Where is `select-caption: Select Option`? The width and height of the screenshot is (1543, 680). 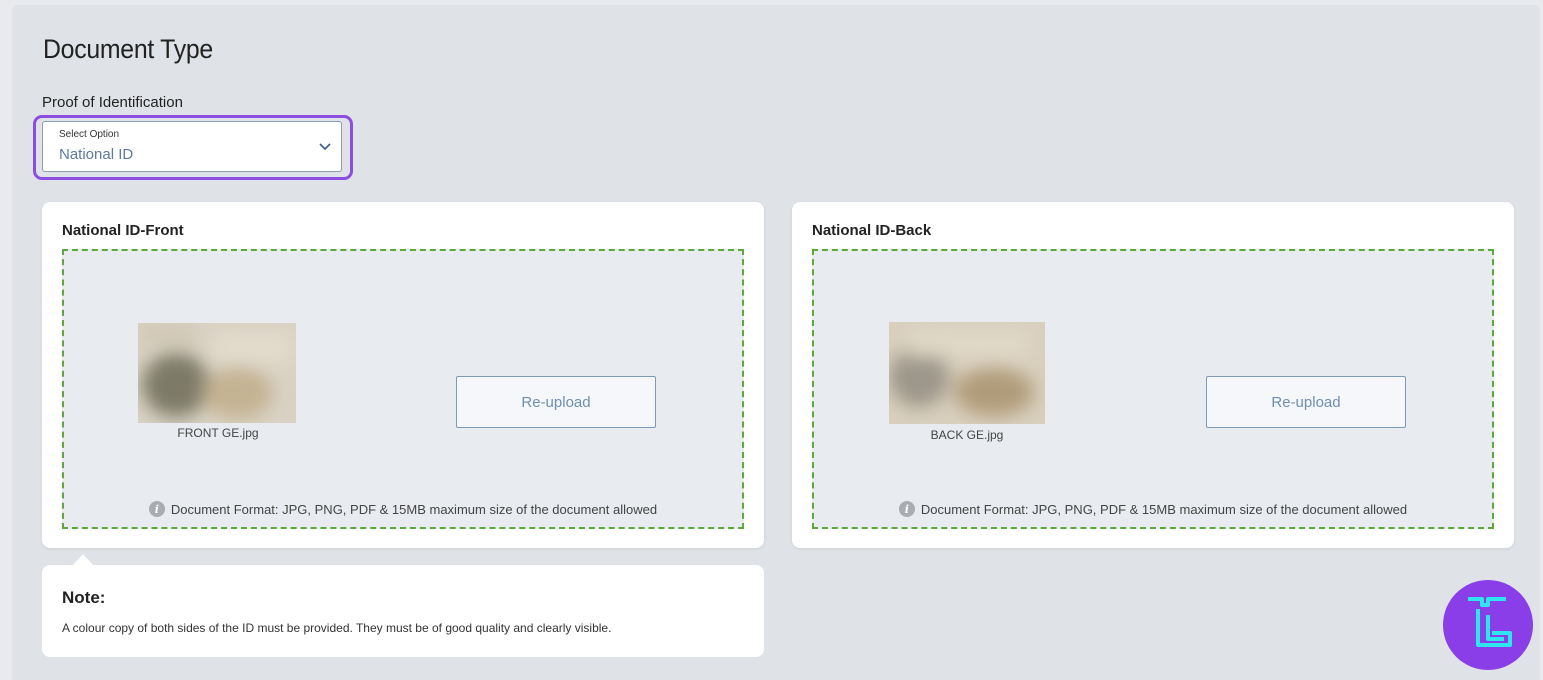
select-caption: Select Option is located at coordinates (89, 134).